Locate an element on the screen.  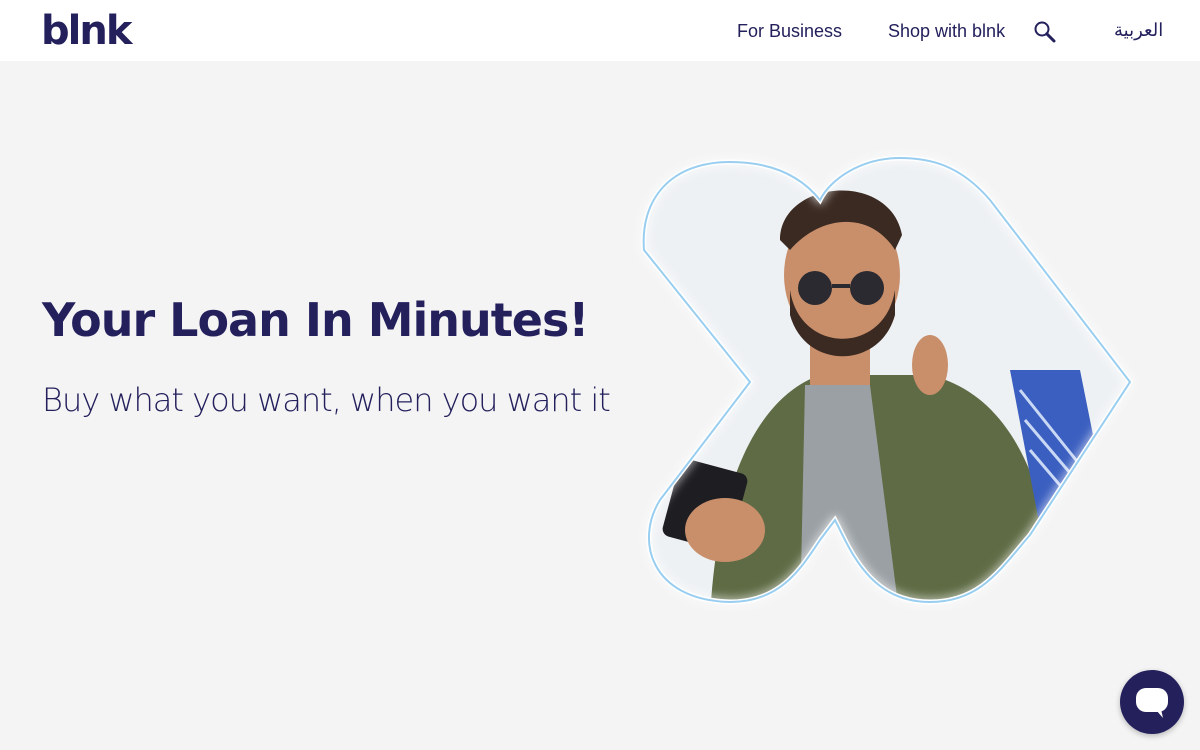
hero-title: Your Loan In Minutes! is located at coordinates (315, 320).